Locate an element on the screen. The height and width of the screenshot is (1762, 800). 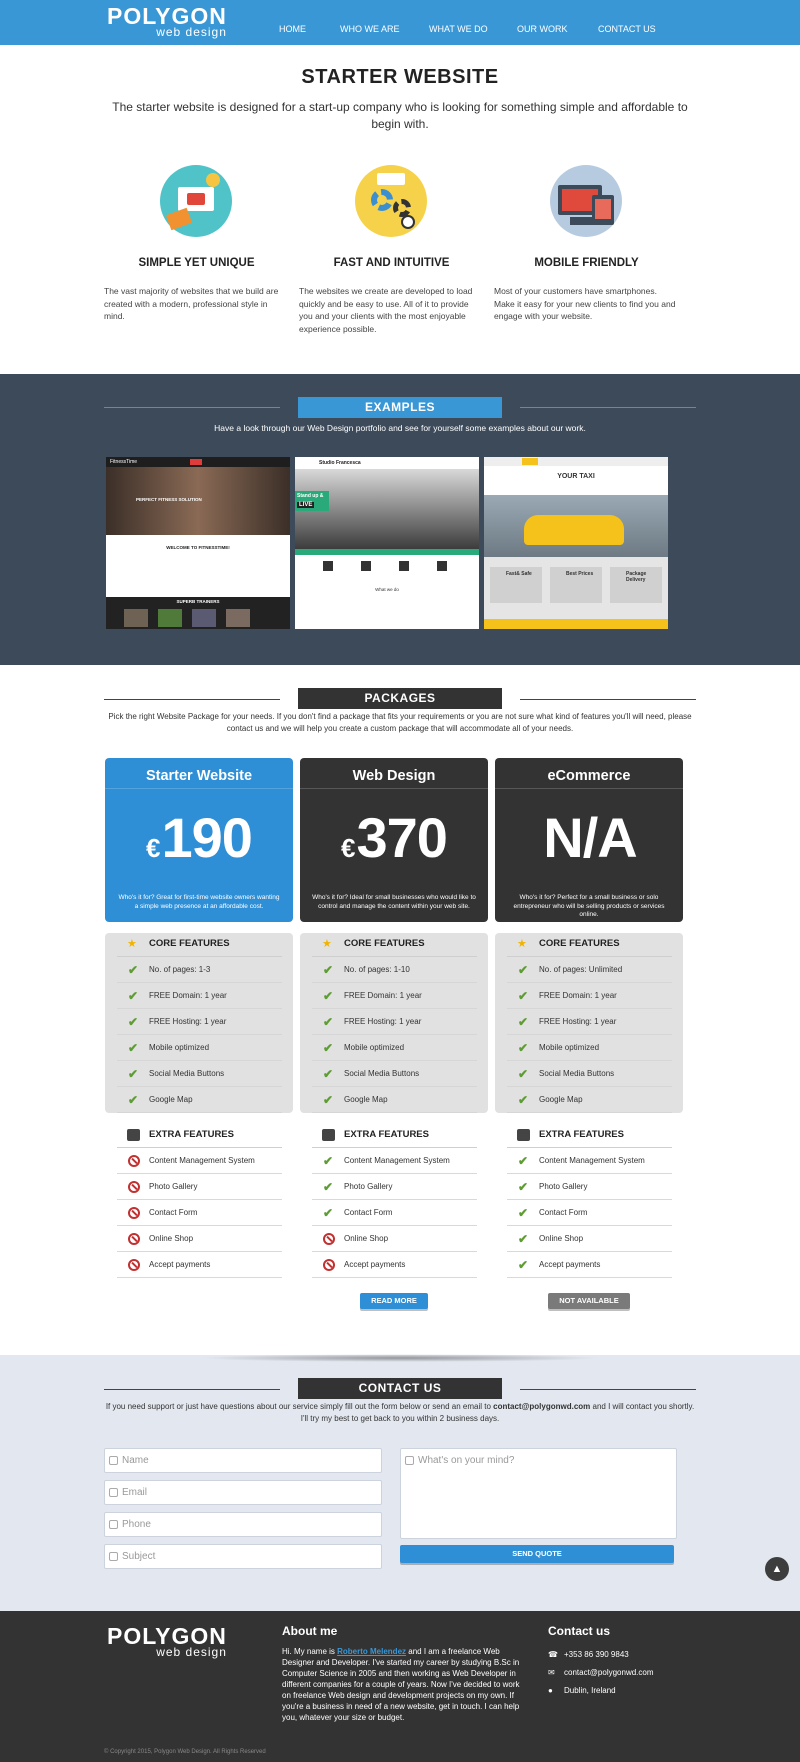
send-quote-button: SEND QUOTE is located at coordinates (537, 1554).